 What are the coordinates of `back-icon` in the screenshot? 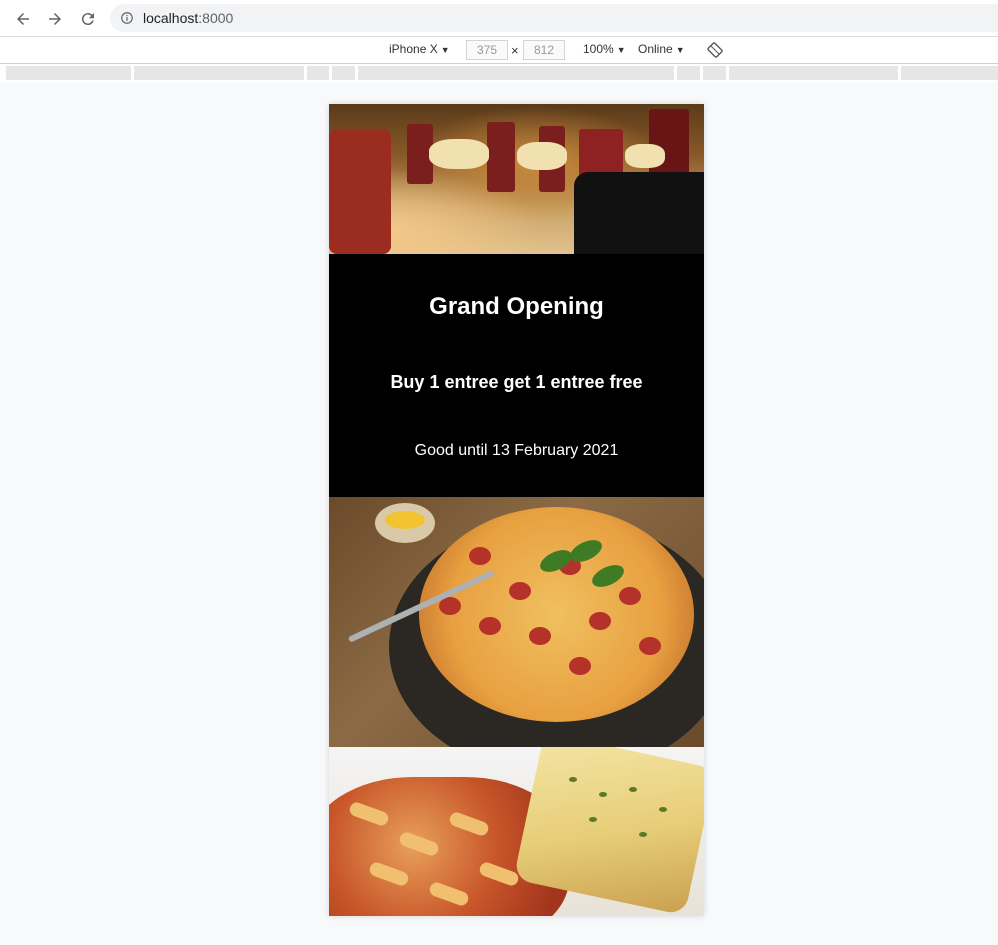 It's located at (23, 19).